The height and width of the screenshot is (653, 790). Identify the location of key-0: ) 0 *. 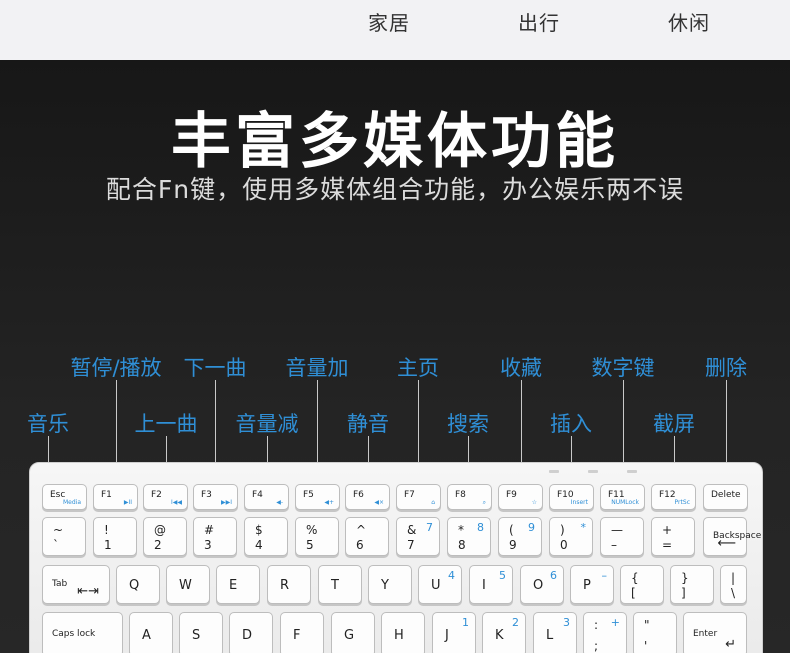
(571, 536).